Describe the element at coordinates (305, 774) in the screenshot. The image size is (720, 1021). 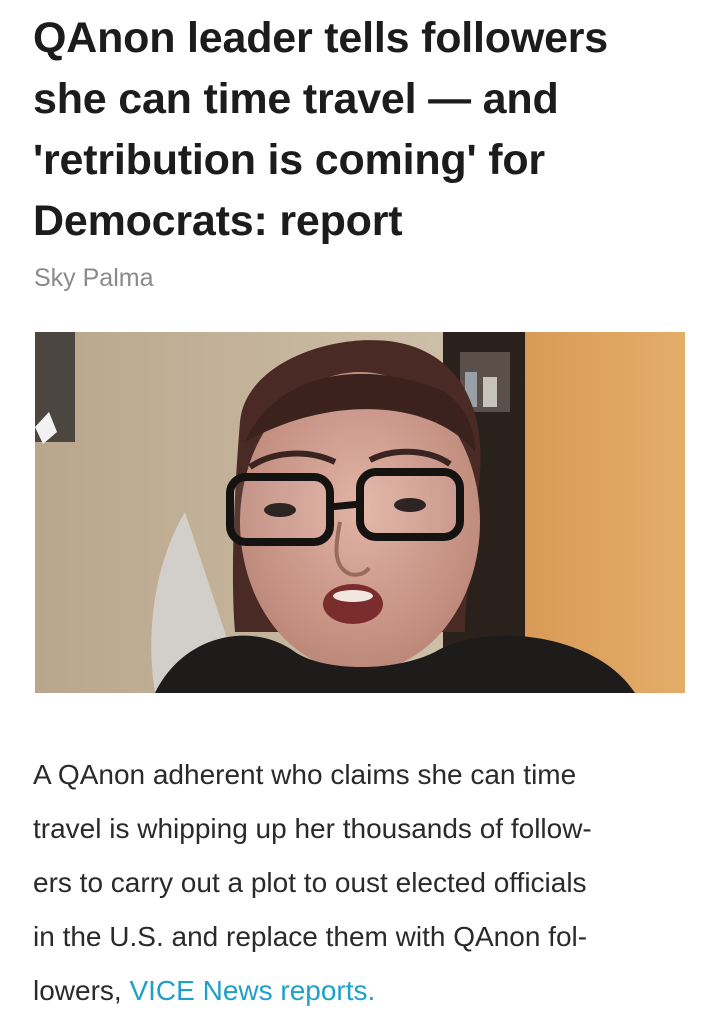
I see `body-line: A QAnon adherent who claims she can time` at that location.